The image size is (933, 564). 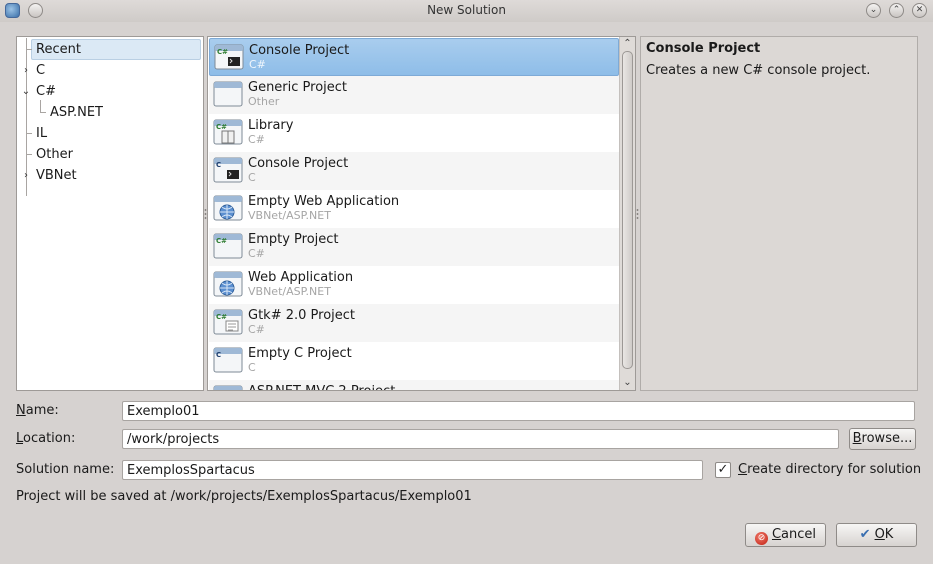 I want to click on template-list-scrollbar: ⌃ ⌄, so click(x=627, y=213).